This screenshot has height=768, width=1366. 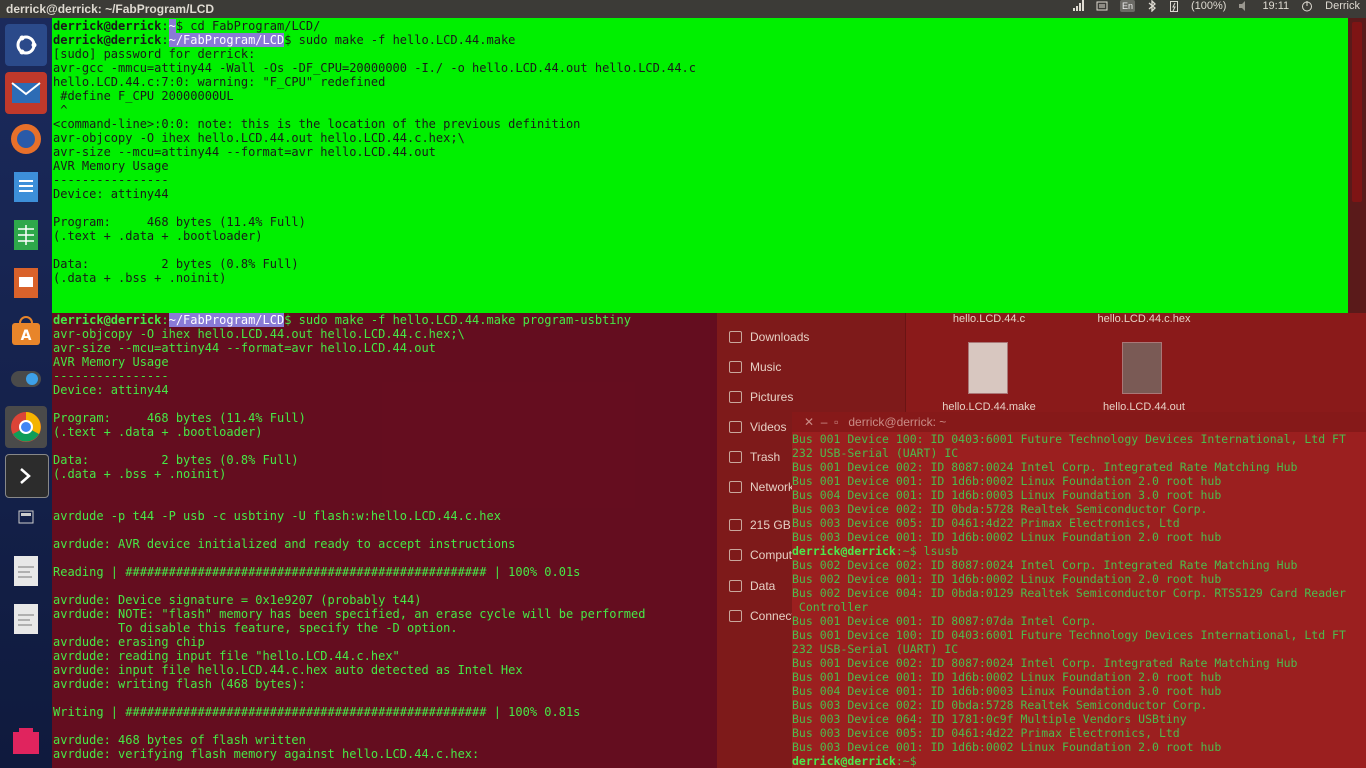 I want to click on terminal-line: [sudo] password for derrick:, so click(x=154, y=54).